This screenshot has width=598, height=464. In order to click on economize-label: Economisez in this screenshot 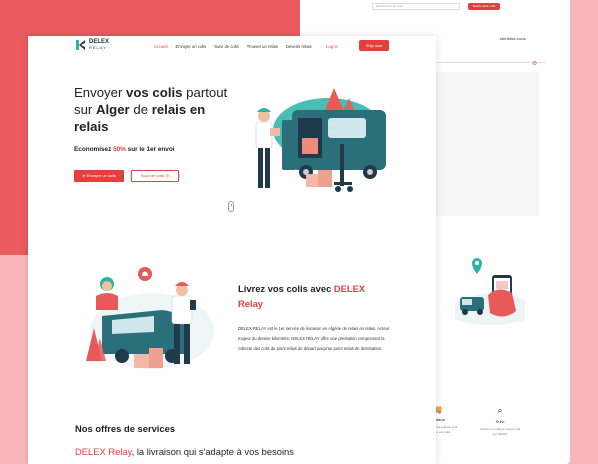, I will do `click(94, 149)`.